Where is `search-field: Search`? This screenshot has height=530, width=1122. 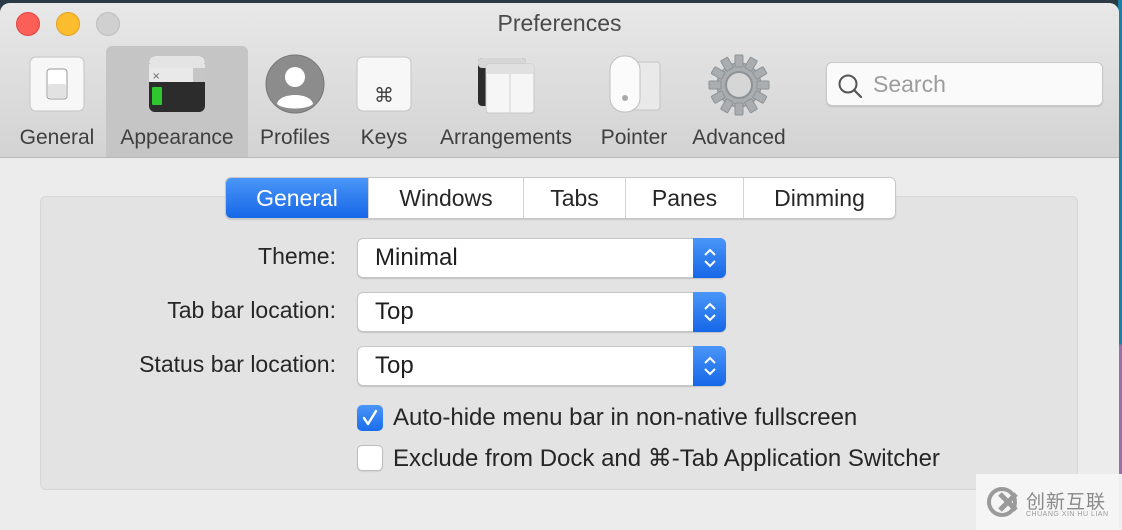 search-field: Search is located at coordinates (964, 84).